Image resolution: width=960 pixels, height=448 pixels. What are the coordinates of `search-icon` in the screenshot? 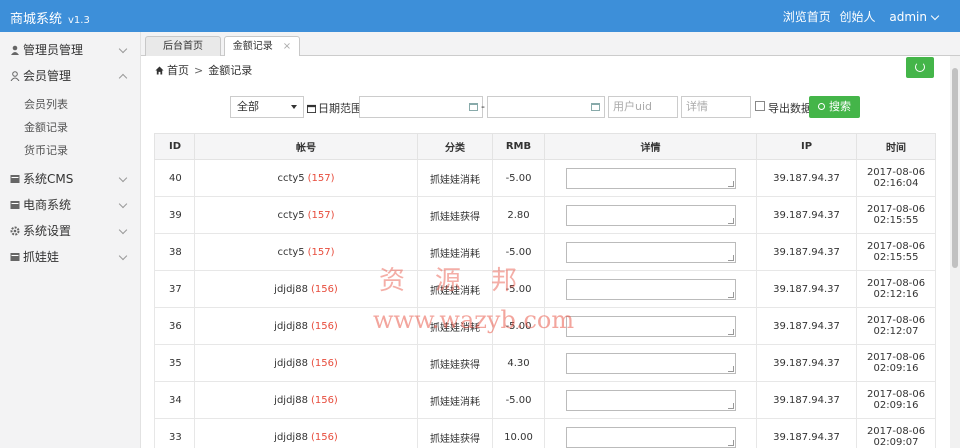 It's located at (821, 106).